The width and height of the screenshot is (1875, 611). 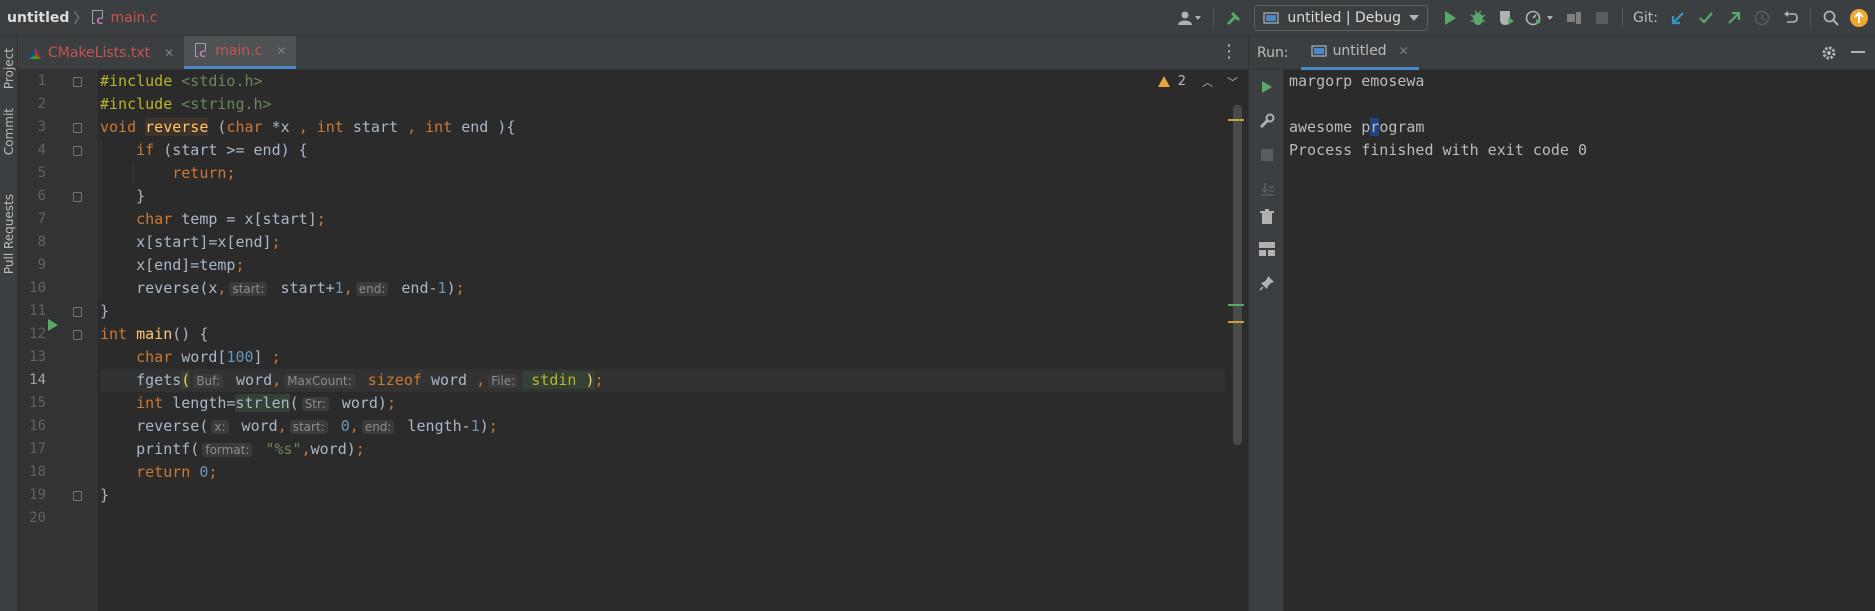 I want to click on git-commit-icon, so click(x=1706, y=18).